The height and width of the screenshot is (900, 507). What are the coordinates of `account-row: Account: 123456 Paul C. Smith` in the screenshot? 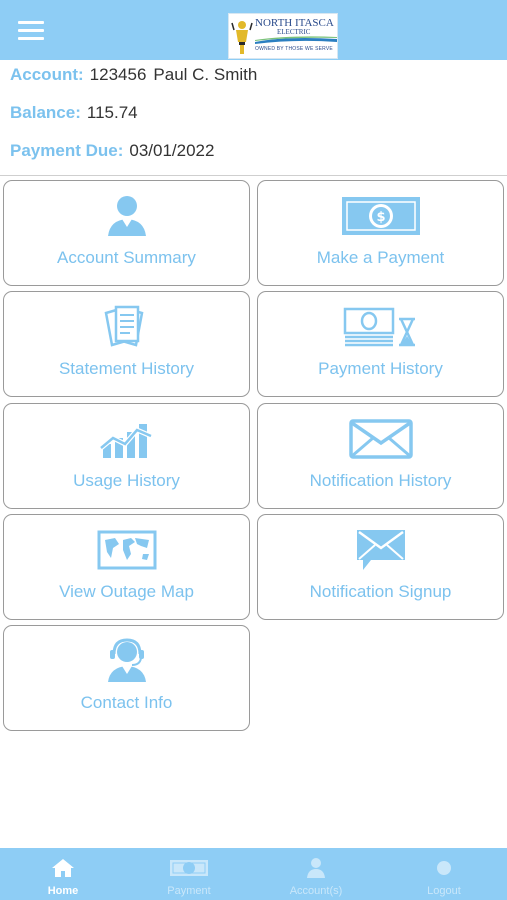 It's located at (137, 75).